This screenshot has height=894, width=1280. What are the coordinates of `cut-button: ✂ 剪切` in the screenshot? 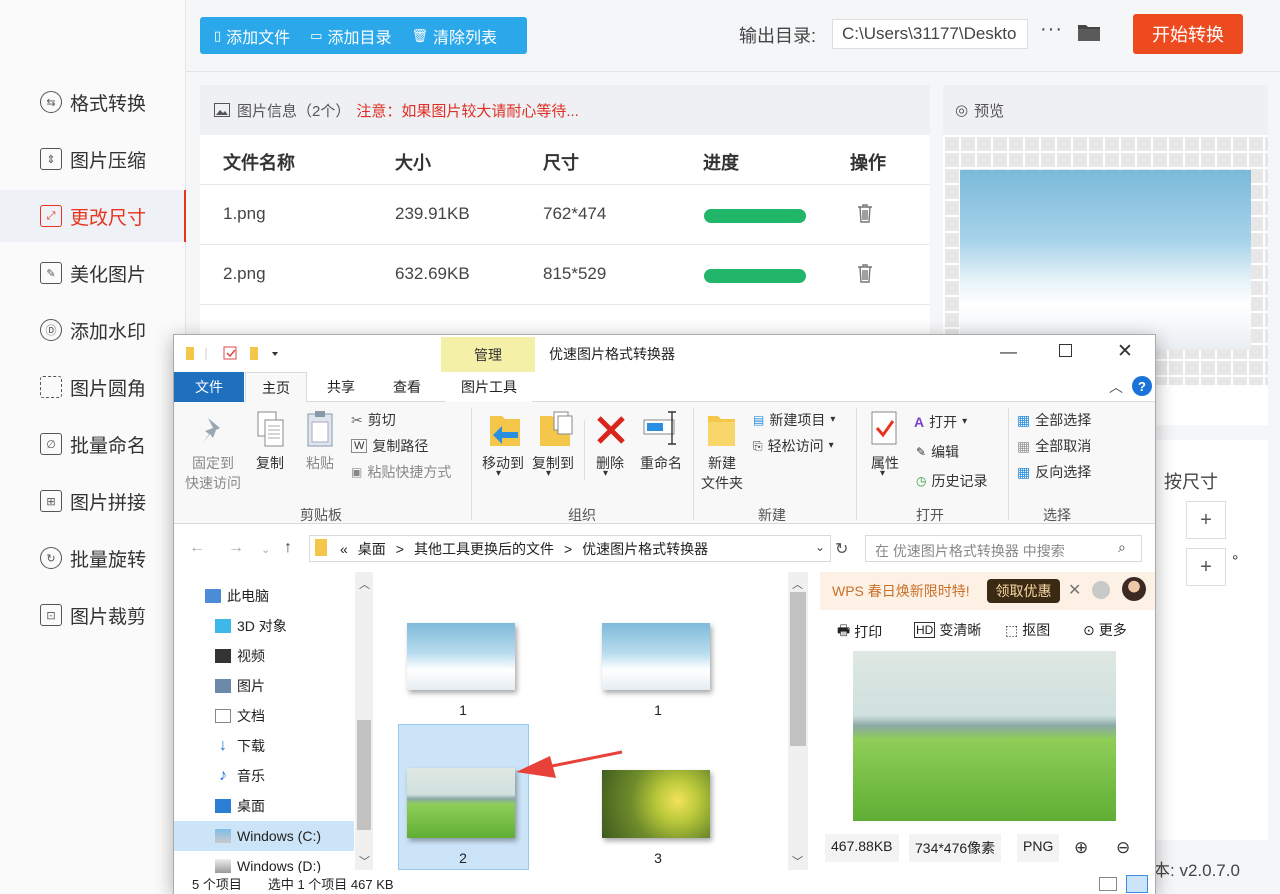 It's located at (373, 420).